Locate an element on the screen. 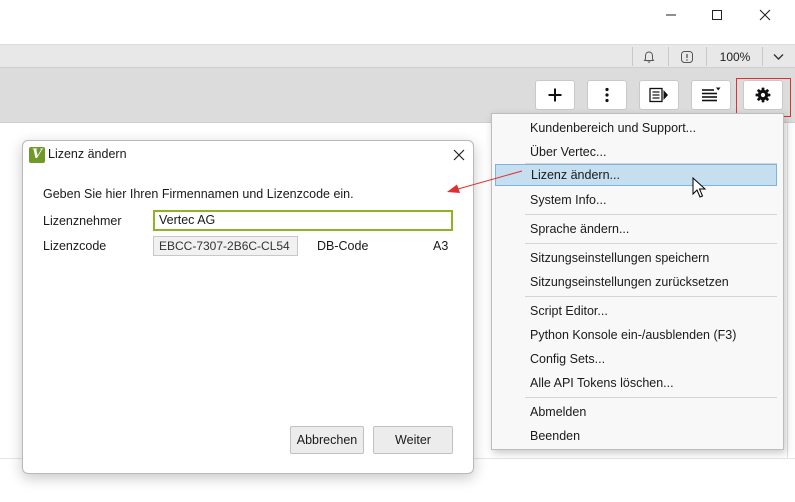  licensee-label: Lizenznehmer is located at coordinates (82, 221).